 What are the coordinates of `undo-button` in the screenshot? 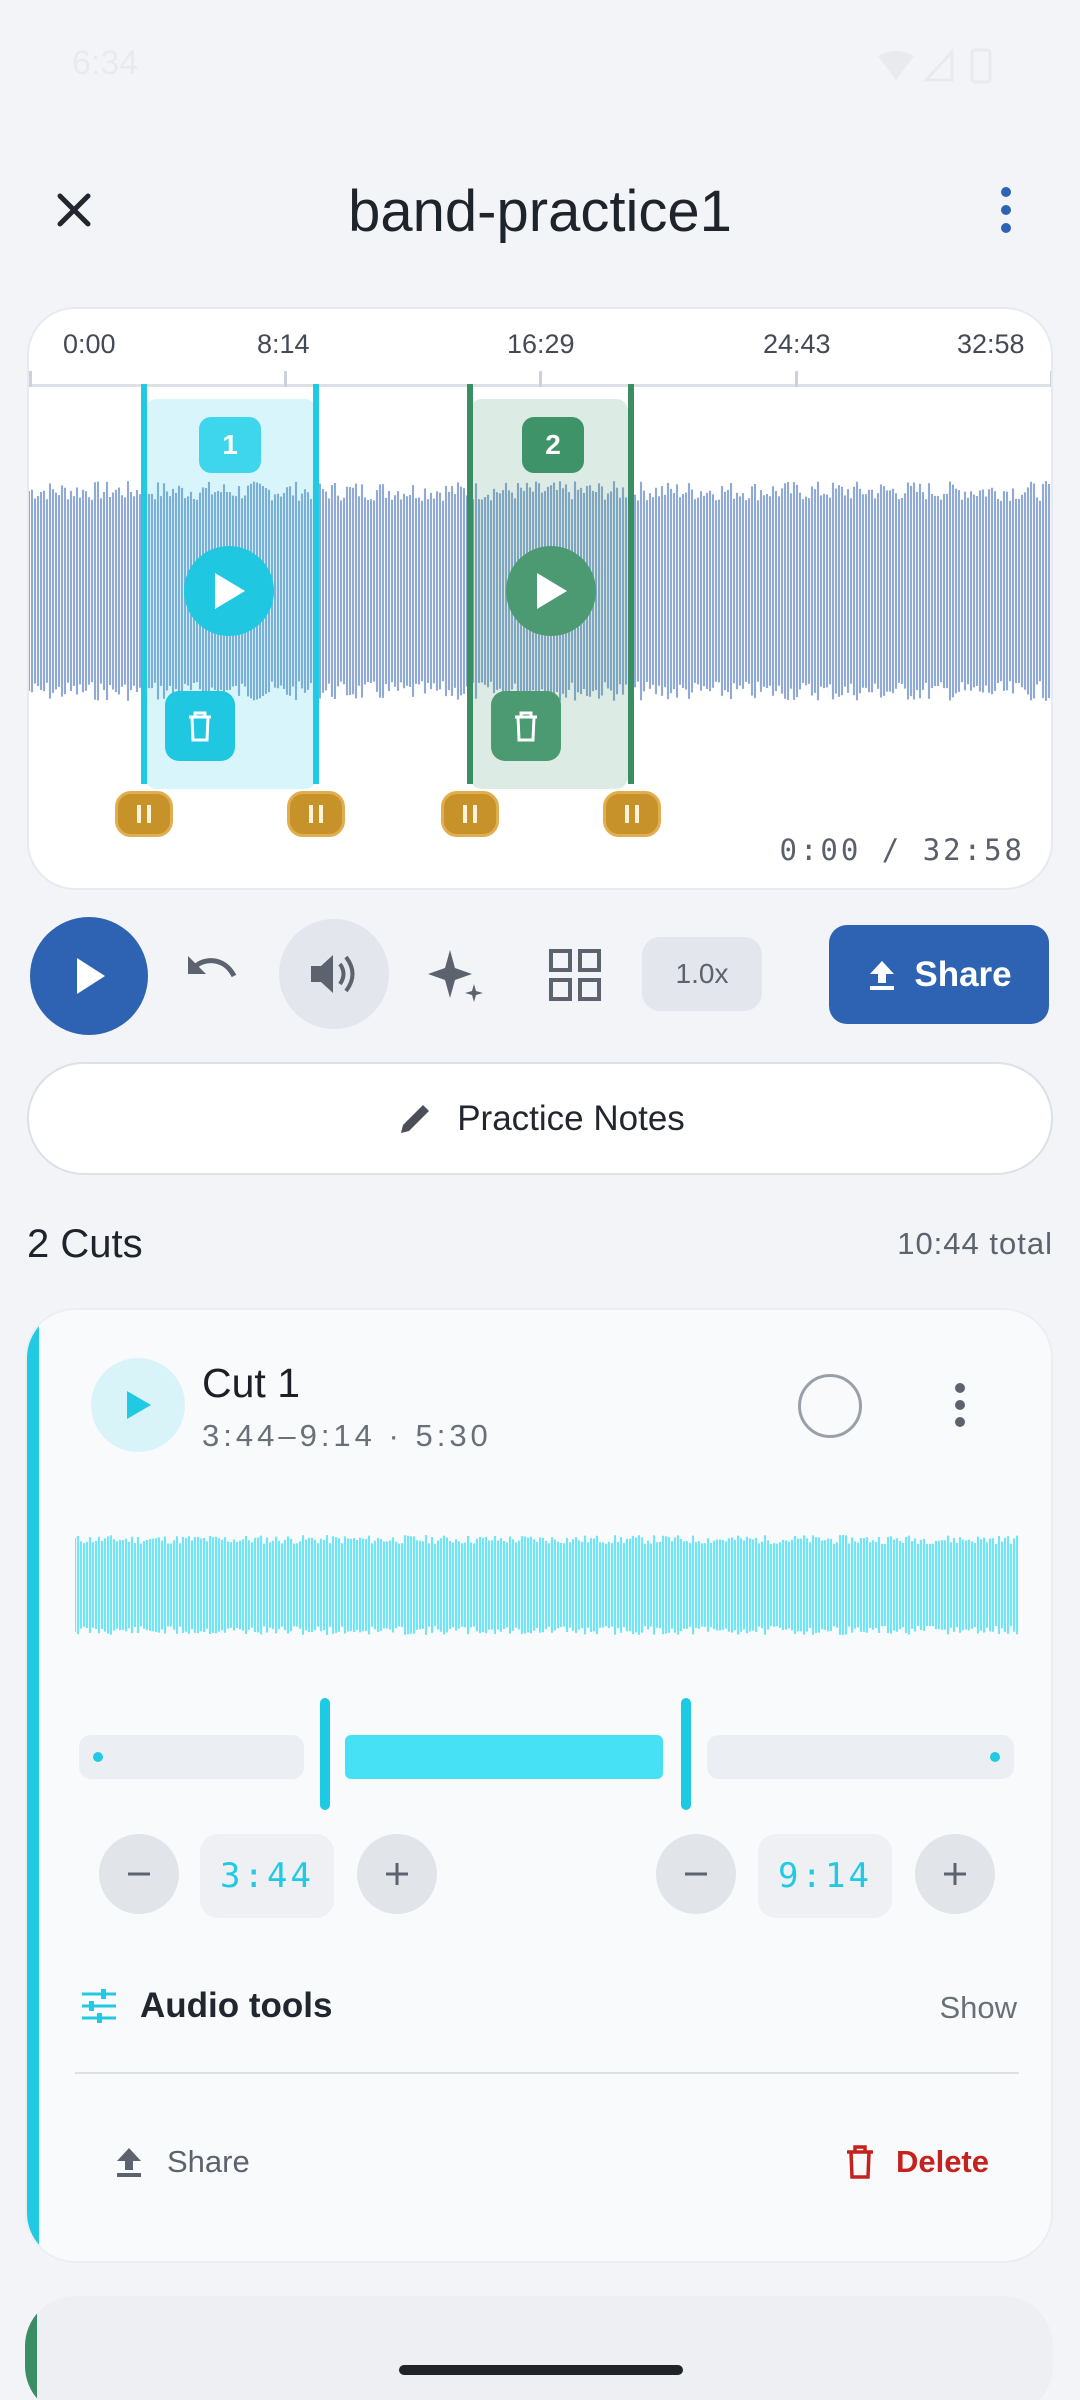 It's located at (212, 974).